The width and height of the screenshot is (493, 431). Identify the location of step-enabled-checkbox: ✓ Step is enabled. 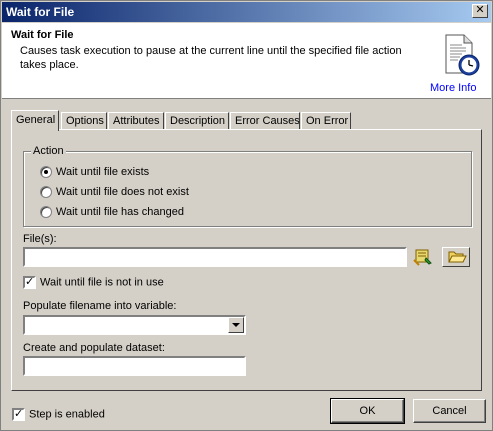
(58, 415).